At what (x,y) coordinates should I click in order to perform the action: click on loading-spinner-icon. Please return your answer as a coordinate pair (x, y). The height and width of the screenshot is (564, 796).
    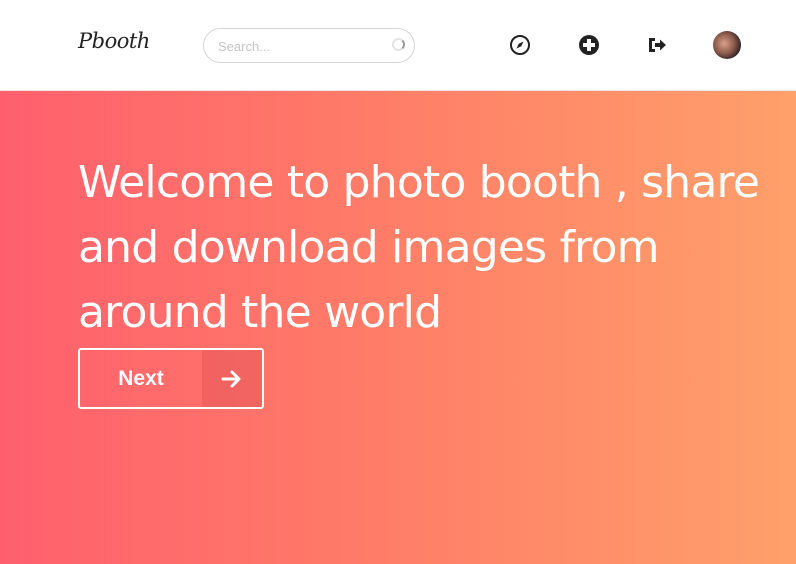
    Looking at the image, I should click on (398, 44).